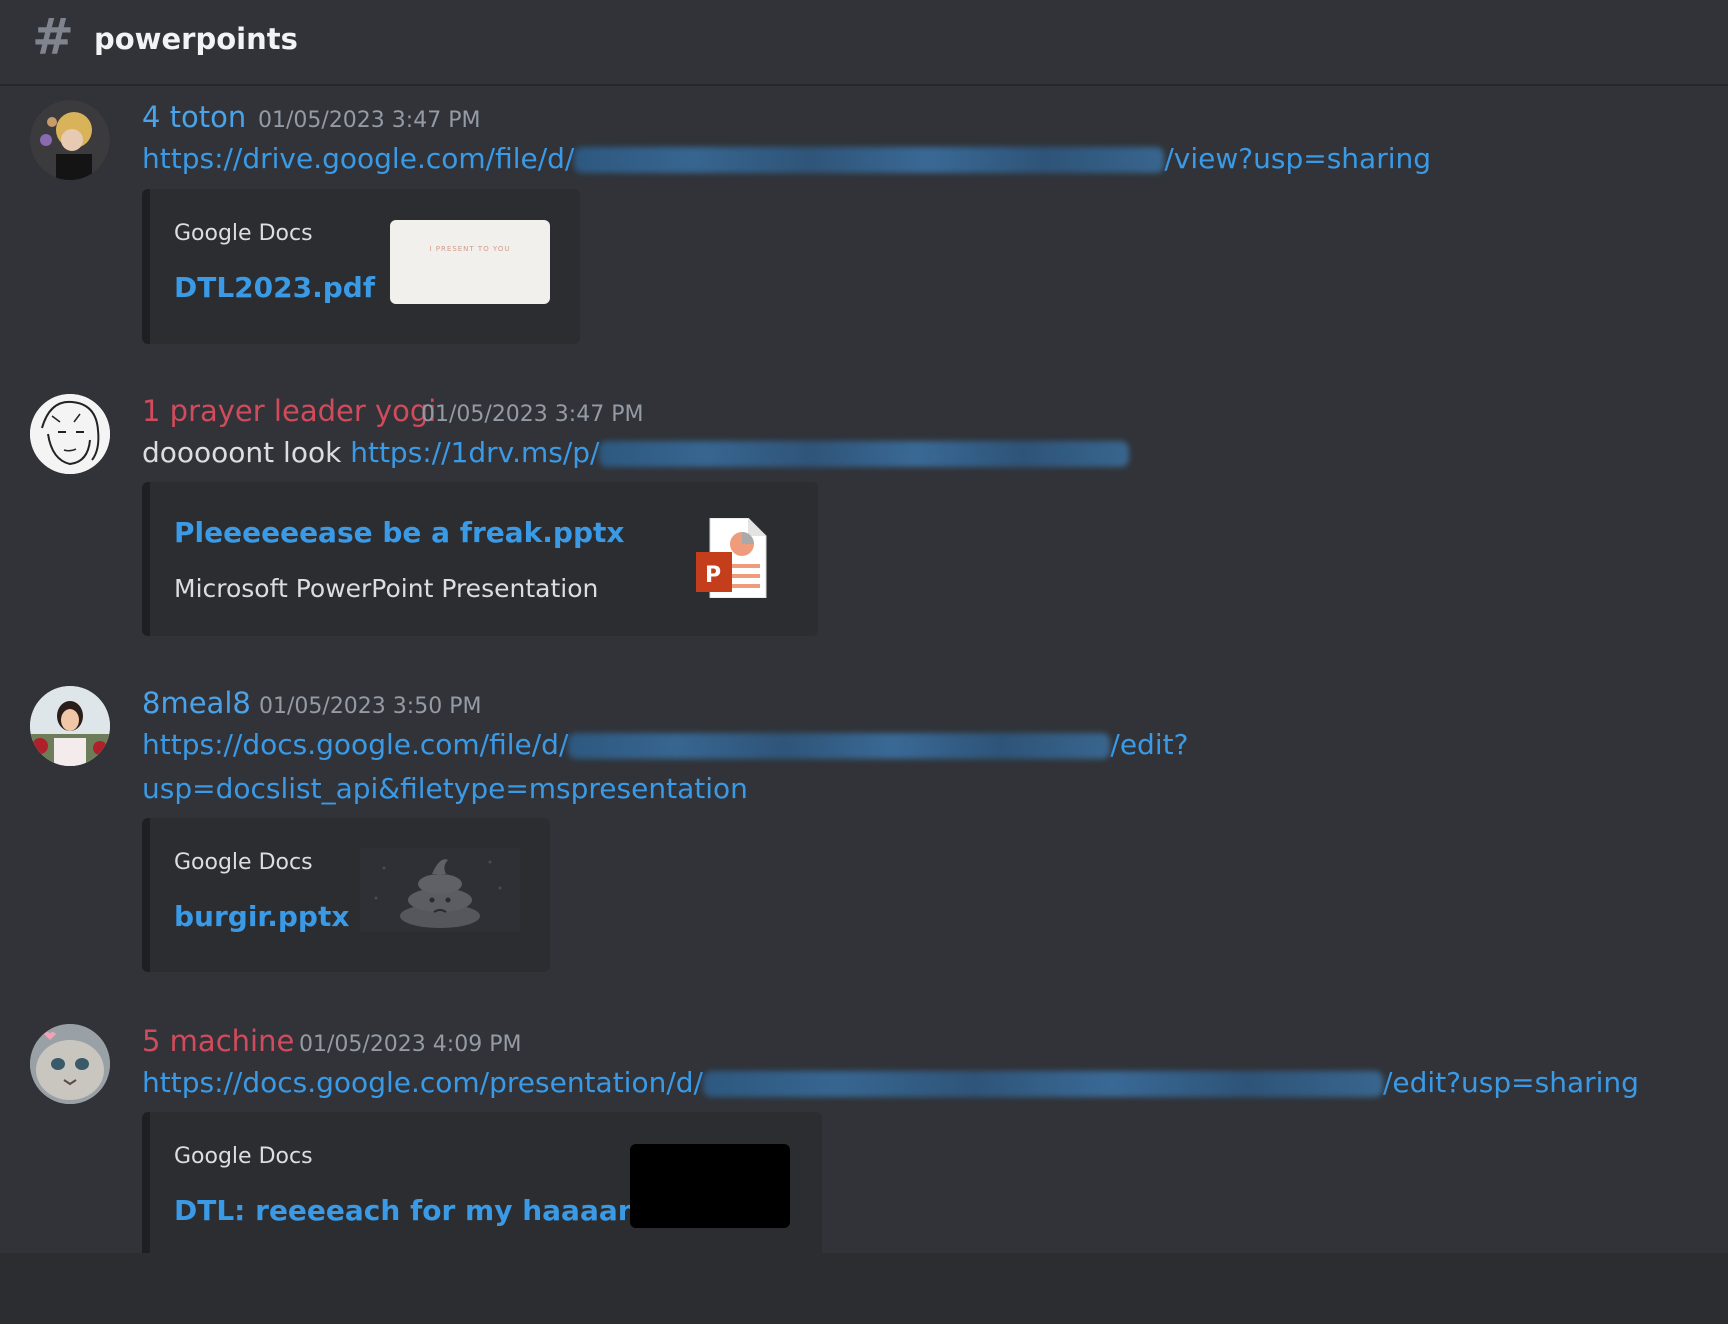 The image size is (1728, 1324). What do you see at coordinates (410, 1044) in the screenshot?
I see `timestamp: 01/05/2023 4:09 PM` at bounding box center [410, 1044].